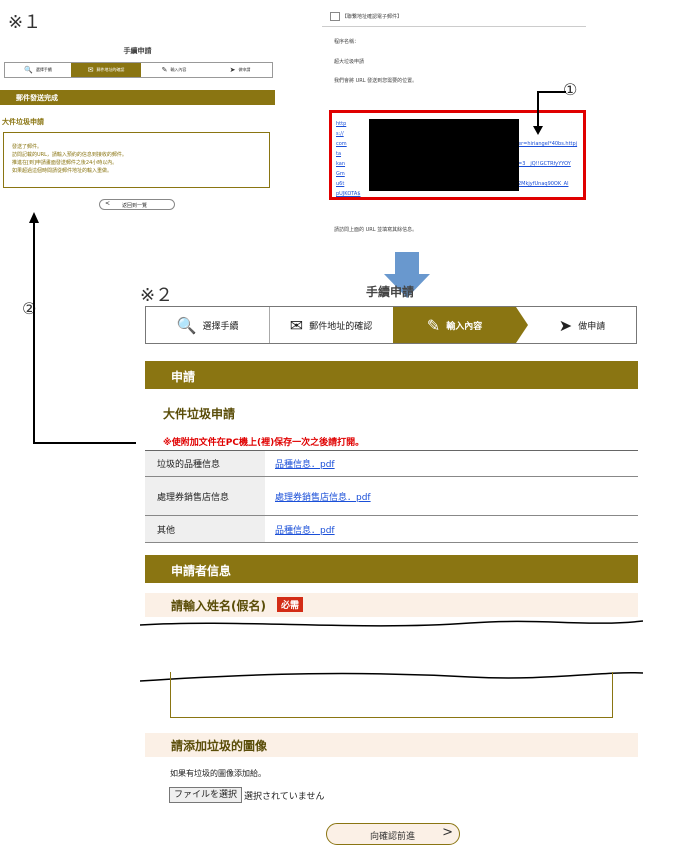 This screenshot has width=686, height=851. Describe the element at coordinates (290, 604) in the screenshot. I see `required-badge: 必需` at that location.